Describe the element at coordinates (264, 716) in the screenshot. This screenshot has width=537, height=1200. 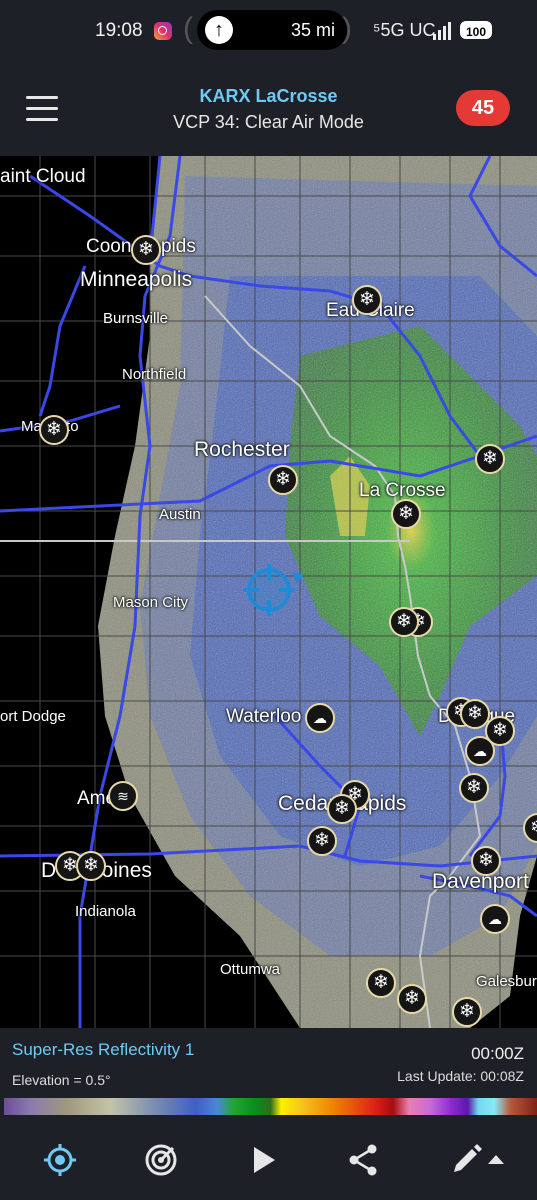
I see `city-label: Waterloo` at that location.